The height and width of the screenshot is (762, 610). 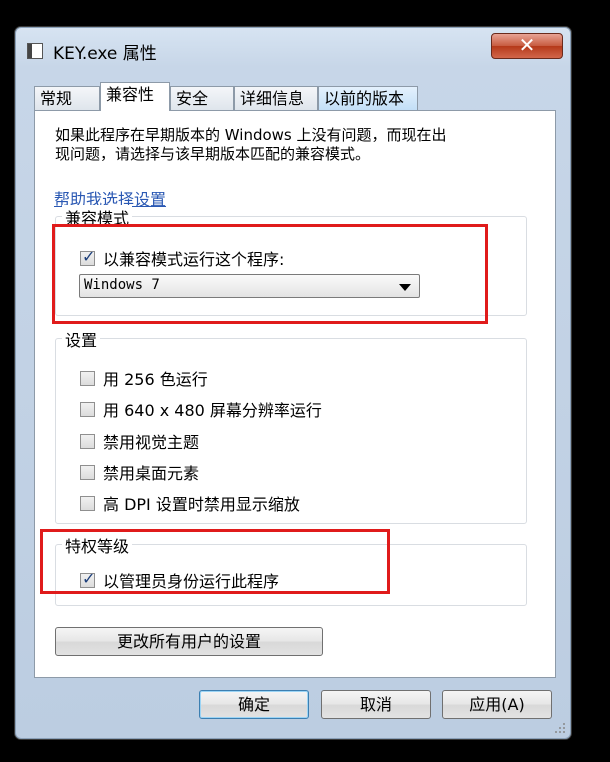 What do you see at coordinates (368, 98) in the screenshot?
I see `tab-previous-versions: 以前的版本` at bounding box center [368, 98].